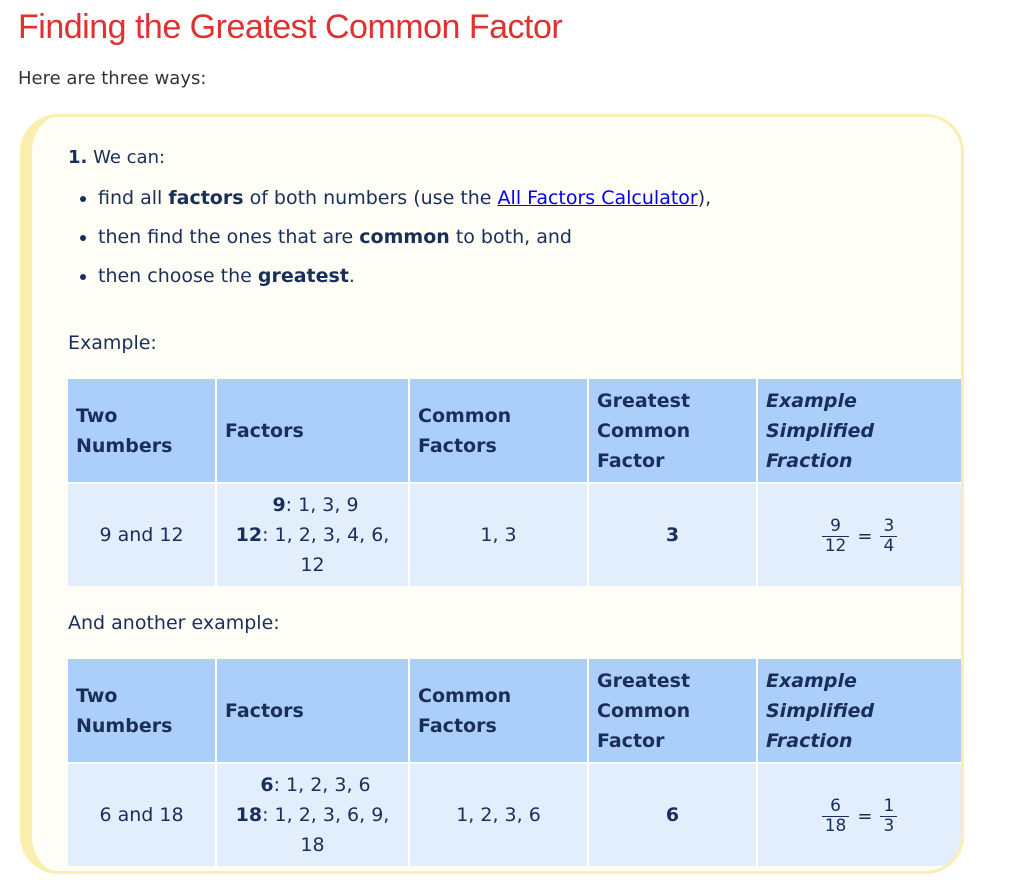  Describe the element at coordinates (290, 27) in the screenshot. I see `page-title: Finding the Greatest Common Factor` at that location.